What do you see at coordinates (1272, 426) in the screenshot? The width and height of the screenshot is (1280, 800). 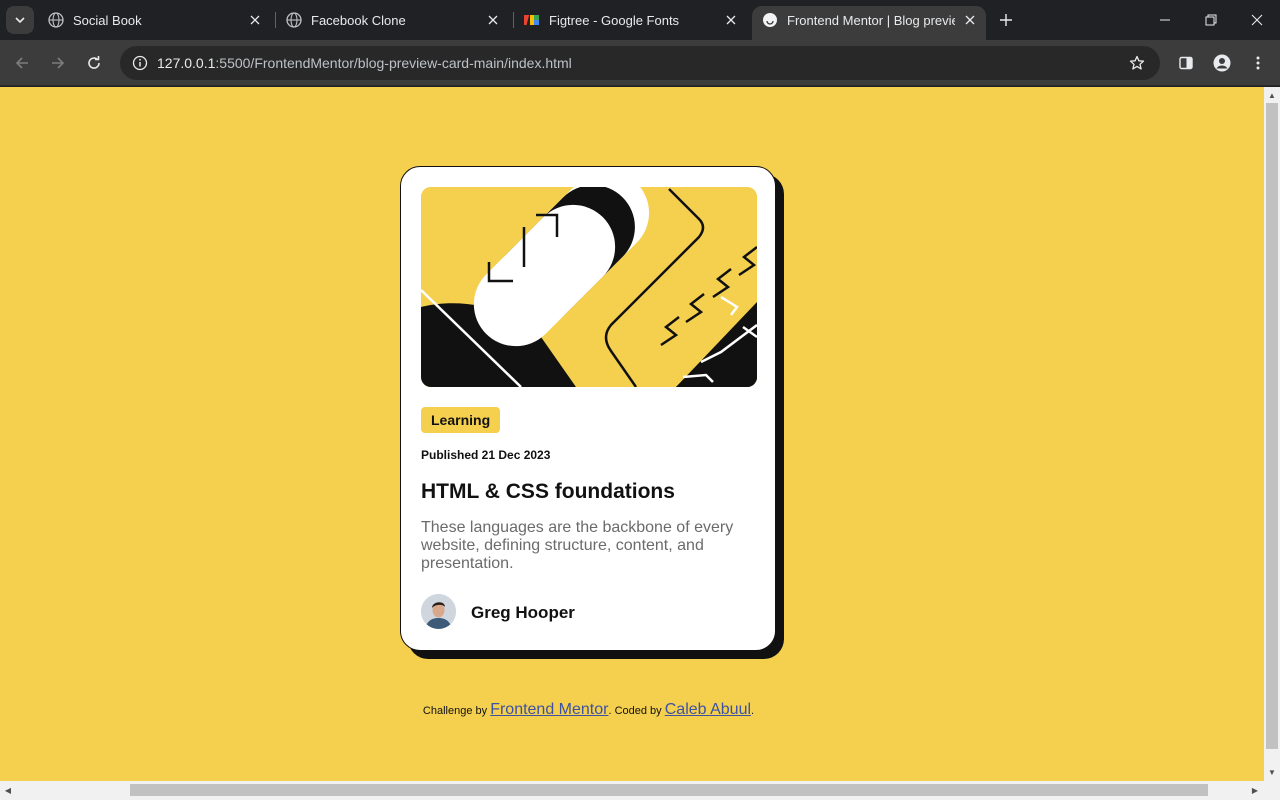 I see `vertical-scroll-thumb` at bounding box center [1272, 426].